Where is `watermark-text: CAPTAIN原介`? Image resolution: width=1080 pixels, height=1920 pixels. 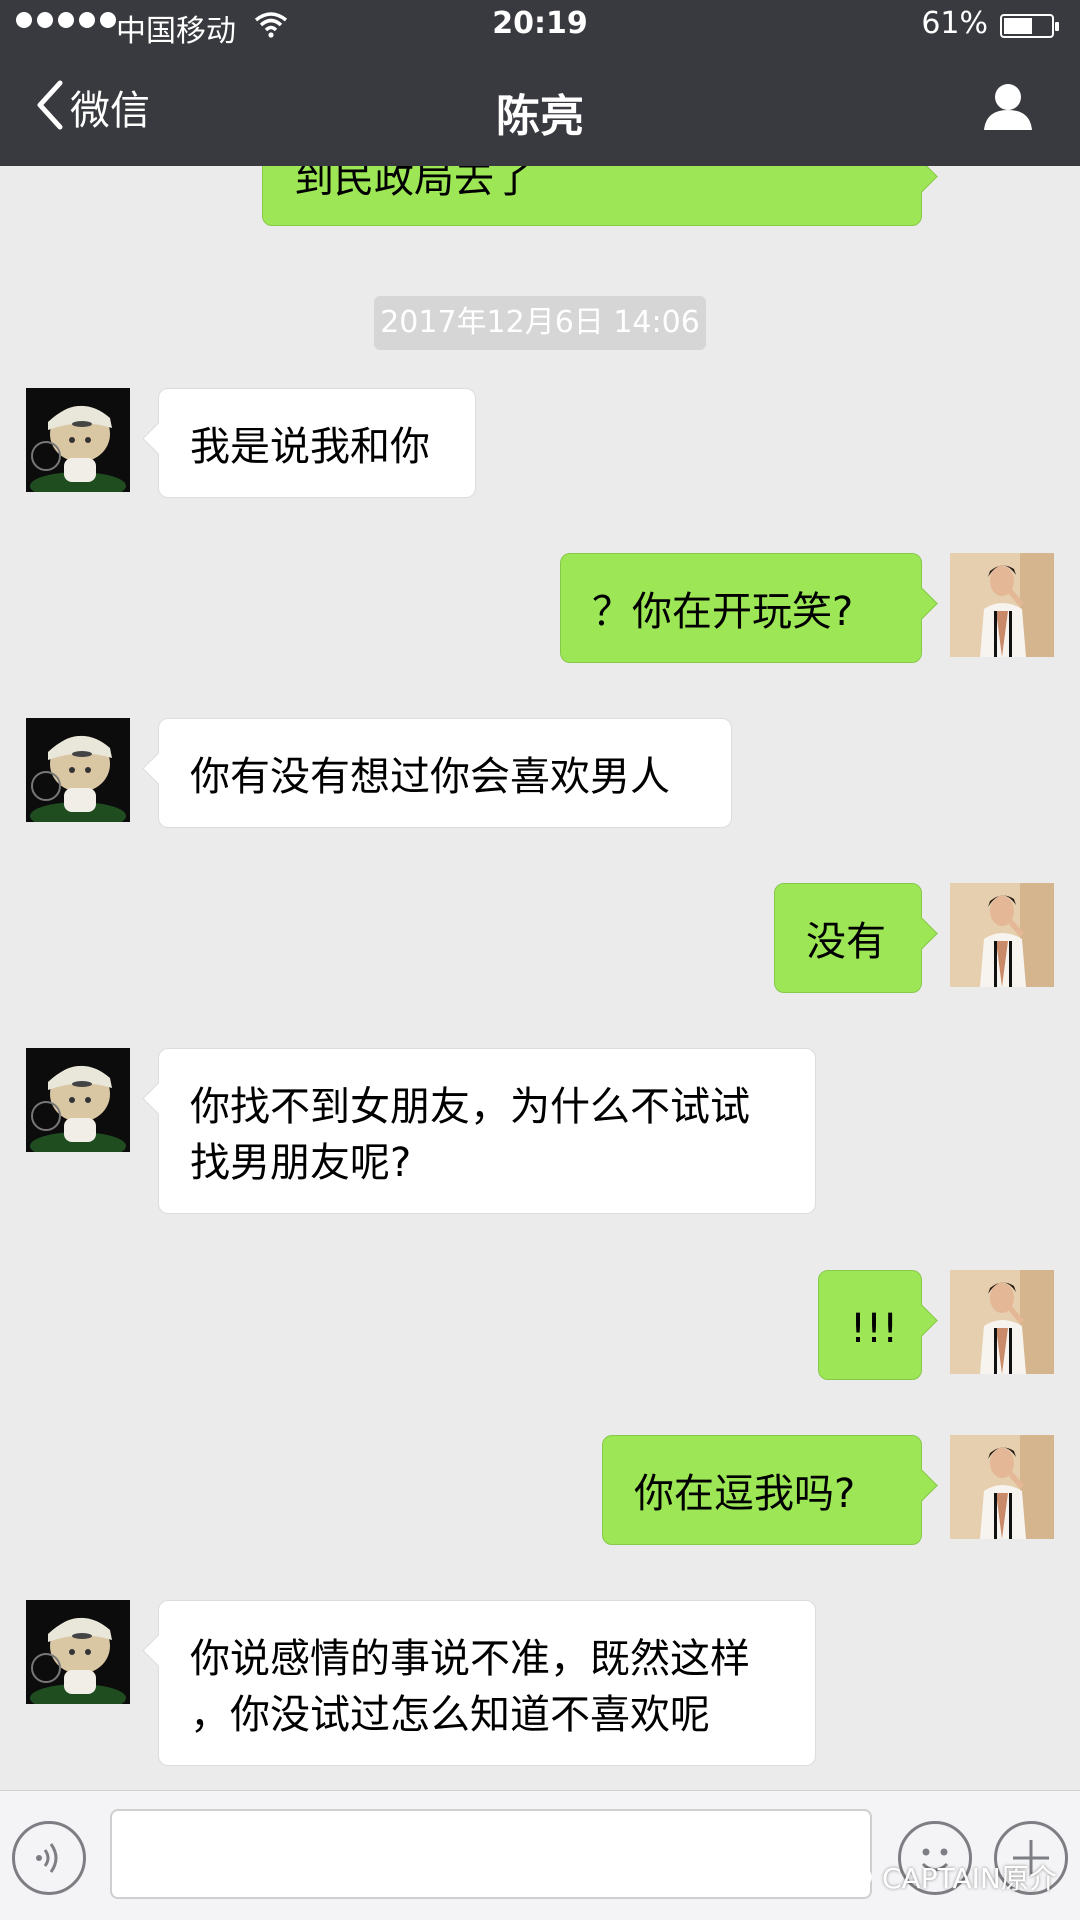
watermark-text: CAPTAIN原介 is located at coordinates (969, 1878).